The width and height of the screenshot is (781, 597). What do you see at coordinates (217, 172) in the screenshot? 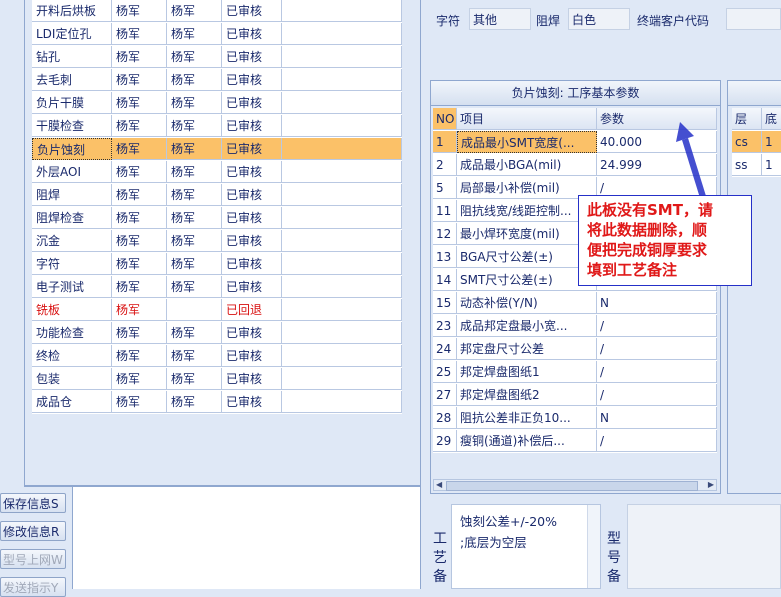
I see `process-row: 外层AOI 杨军 杨军 已审核` at bounding box center [217, 172].